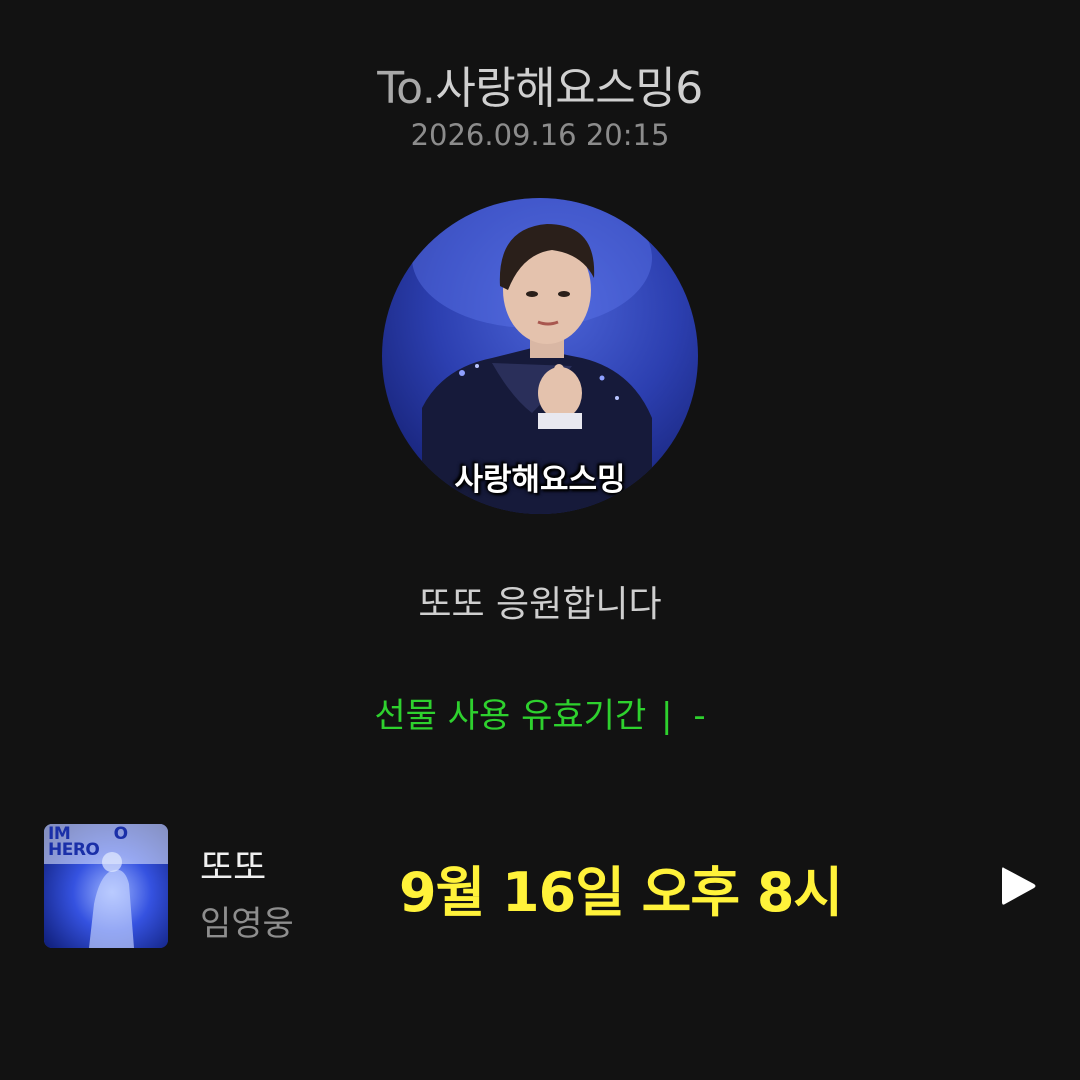 The height and width of the screenshot is (1080, 1080). I want to click on broadcast-date-overlay: 9월 16일 오후 8시, so click(621, 892).